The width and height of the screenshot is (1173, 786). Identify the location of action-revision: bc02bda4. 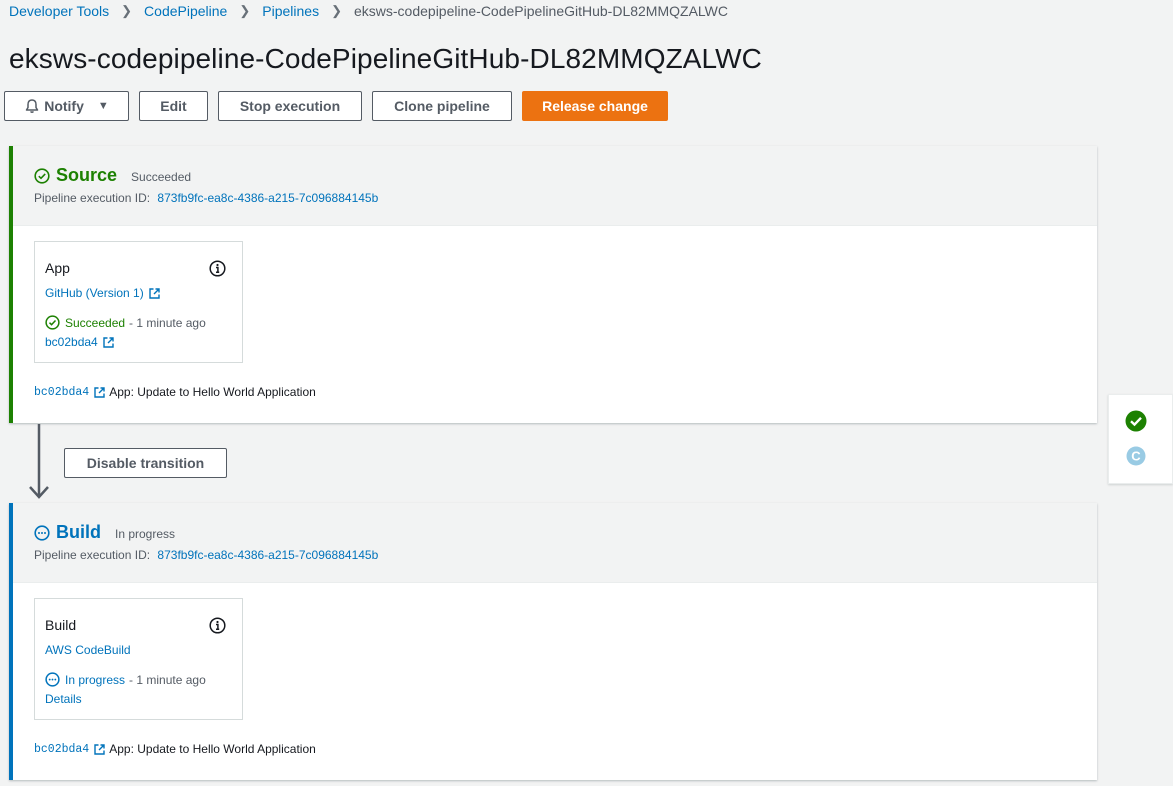
(79, 342).